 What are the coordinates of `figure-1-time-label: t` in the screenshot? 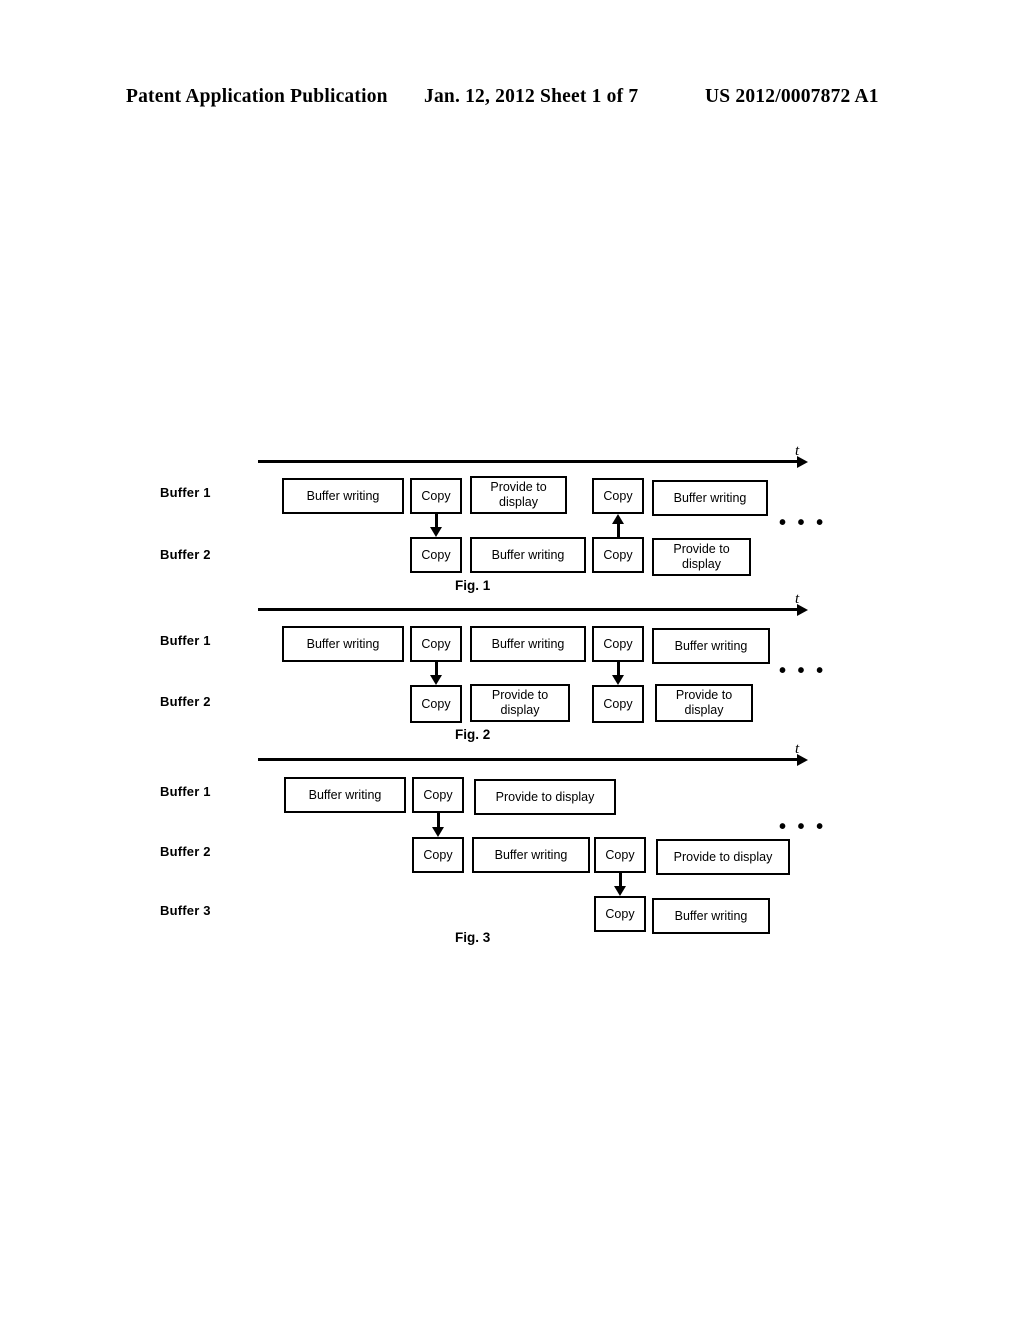 It's located at (797, 451).